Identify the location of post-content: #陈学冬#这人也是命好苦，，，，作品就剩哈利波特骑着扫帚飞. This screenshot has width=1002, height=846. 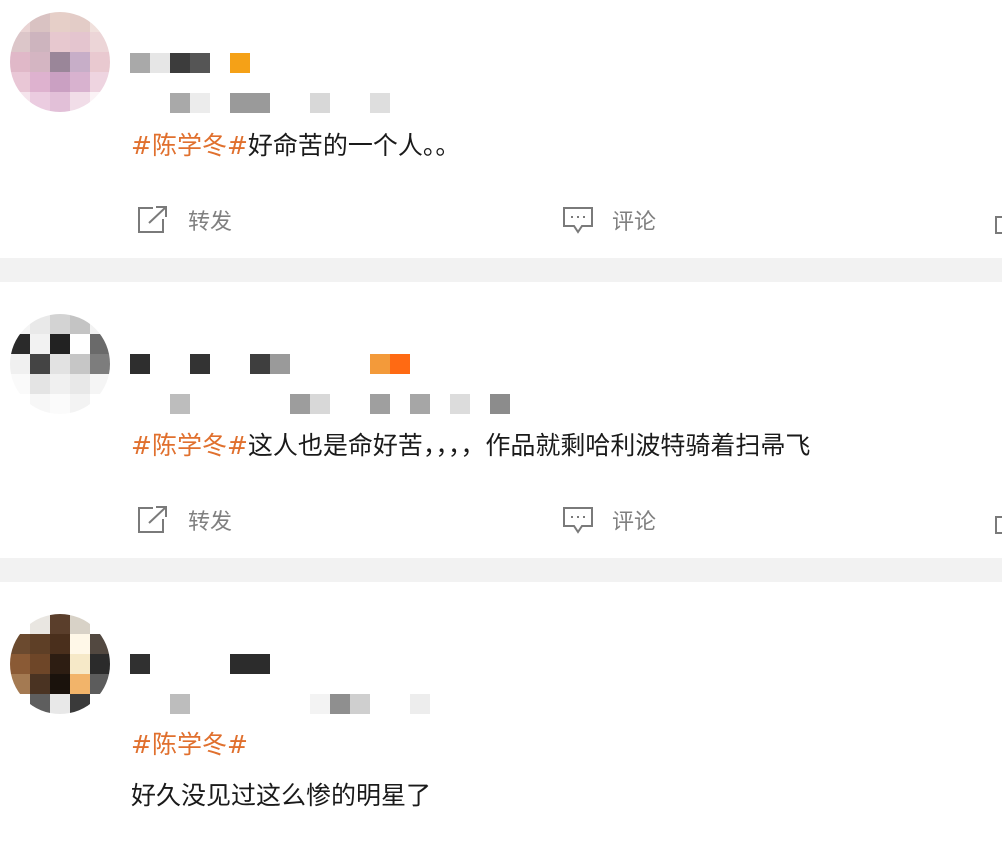
(470, 446).